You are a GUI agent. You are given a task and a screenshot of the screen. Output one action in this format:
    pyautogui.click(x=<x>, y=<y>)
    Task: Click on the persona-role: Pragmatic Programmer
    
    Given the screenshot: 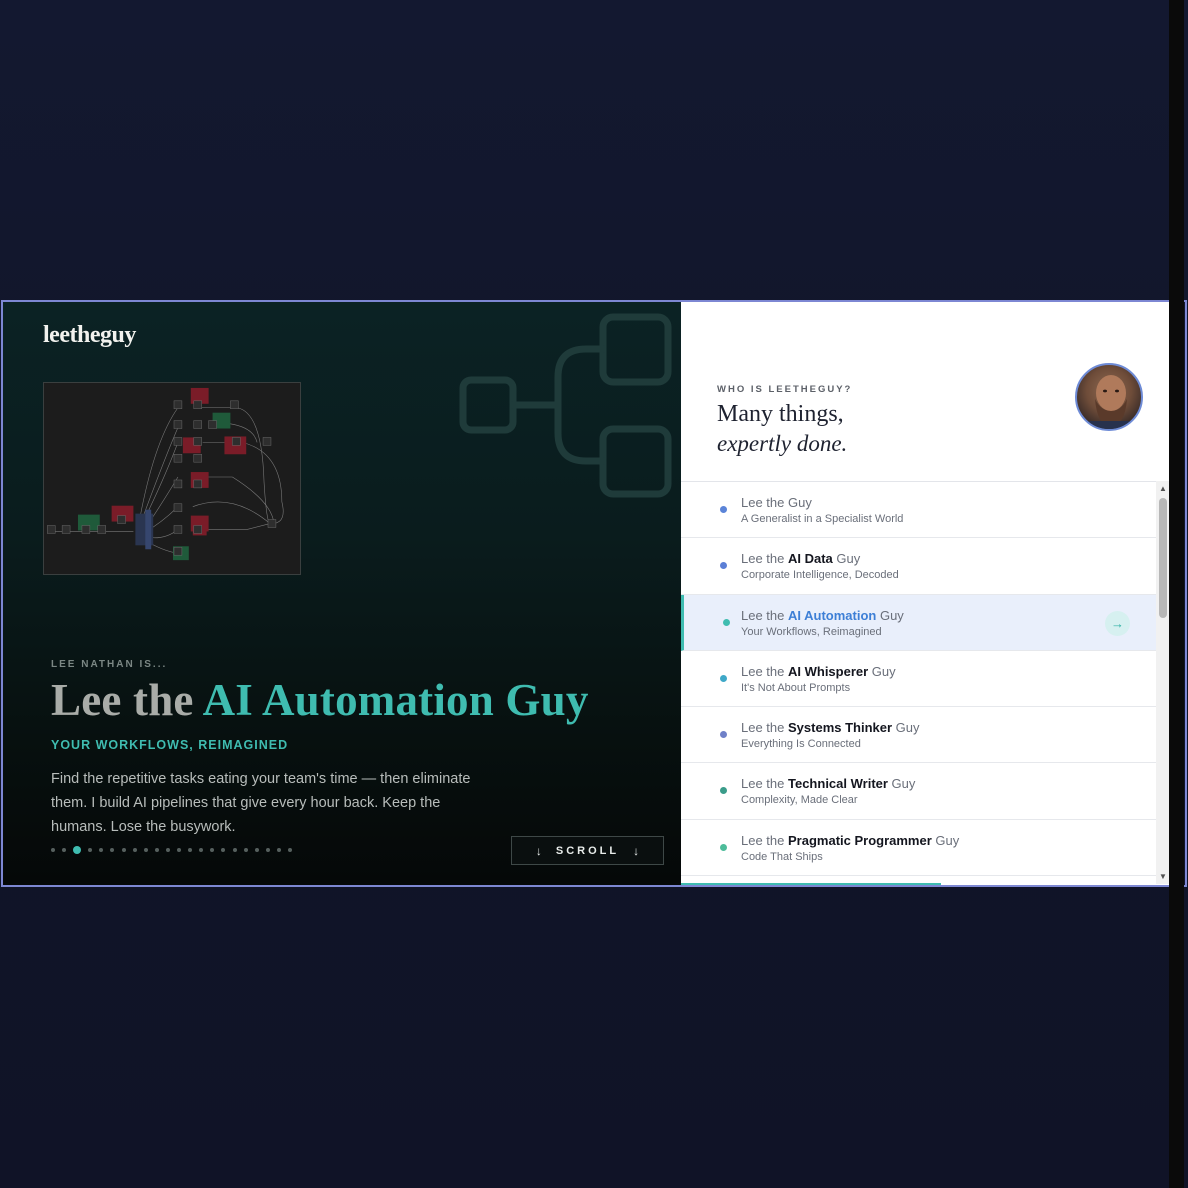 What is the action you would take?
    pyautogui.click(x=860, y=840)
    